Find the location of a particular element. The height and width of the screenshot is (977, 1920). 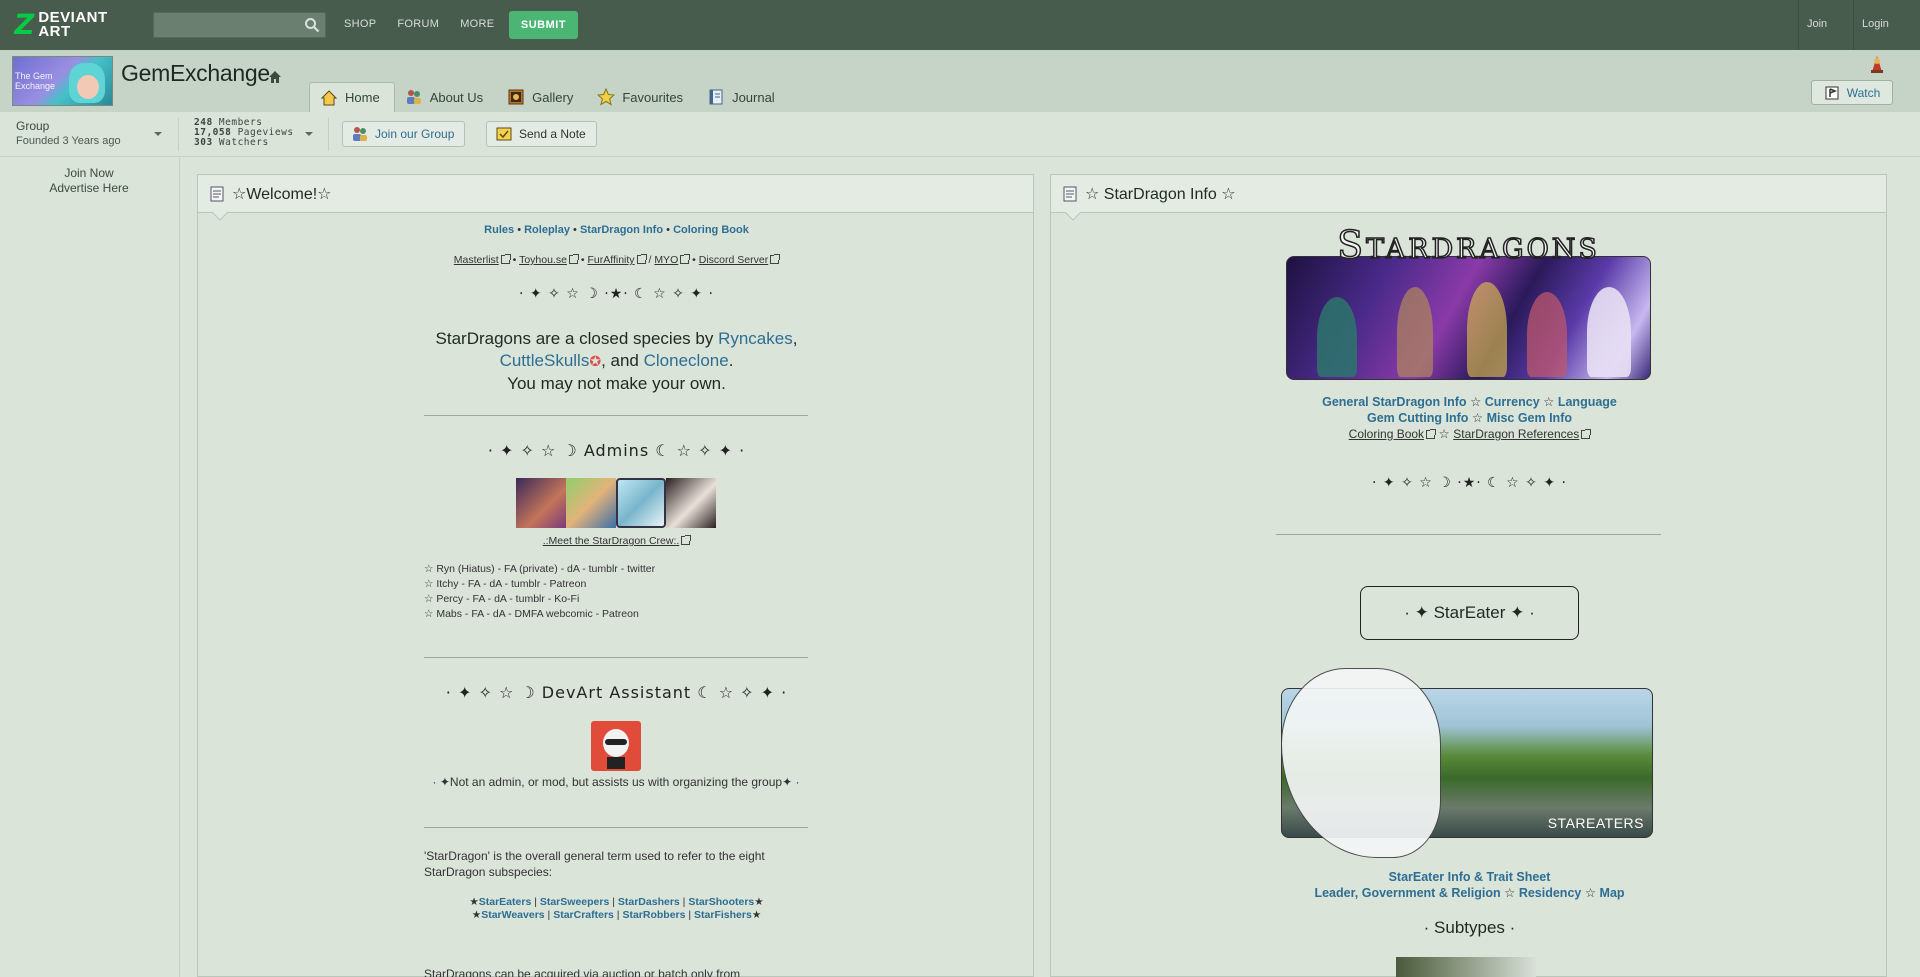

tab-gallery: Gallery is located at coordinates (542, 97).